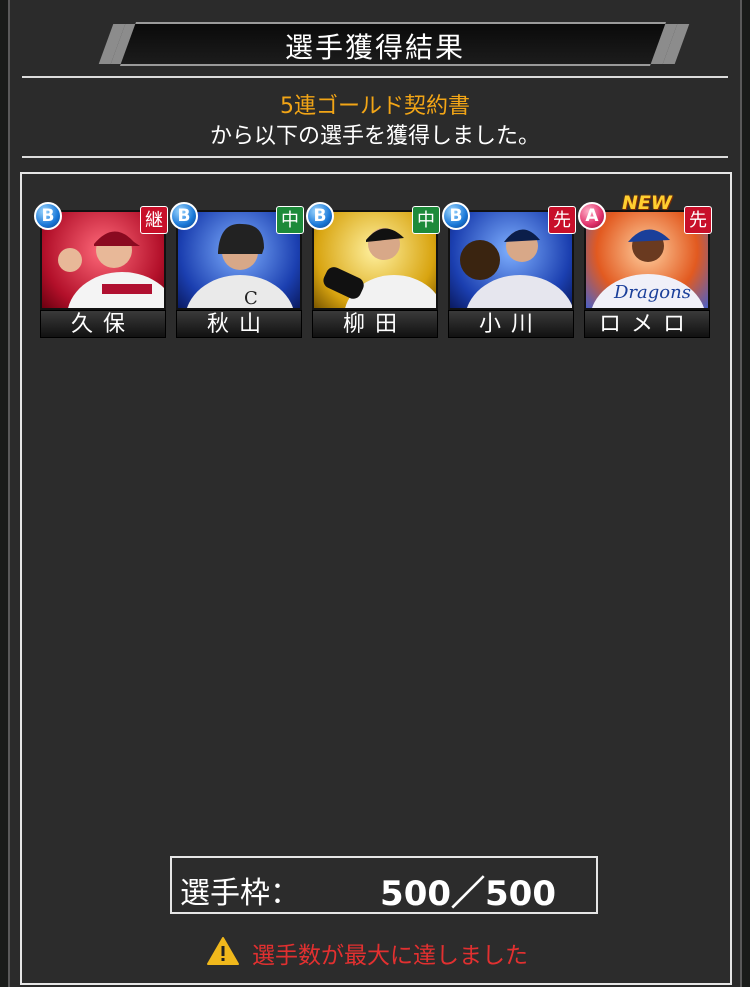 Image resolution: width=750 pixels, height=987 pixels. What do you see at coordinates (509, 270) in the screenshot?
I see `player-card: 小川 B 先` at bounding box center [509, 270].